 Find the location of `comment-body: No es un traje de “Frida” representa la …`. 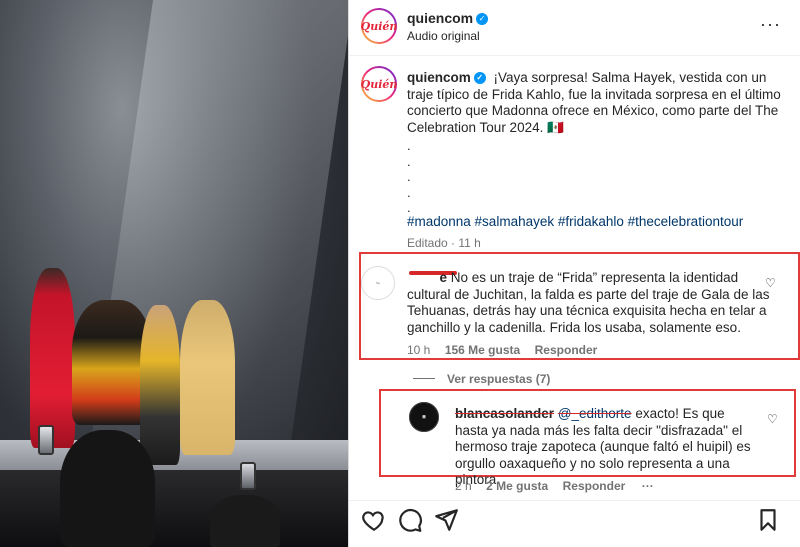

comment-body: No es un traje de “Frida” representa la … is located at coordinates (588, 302).